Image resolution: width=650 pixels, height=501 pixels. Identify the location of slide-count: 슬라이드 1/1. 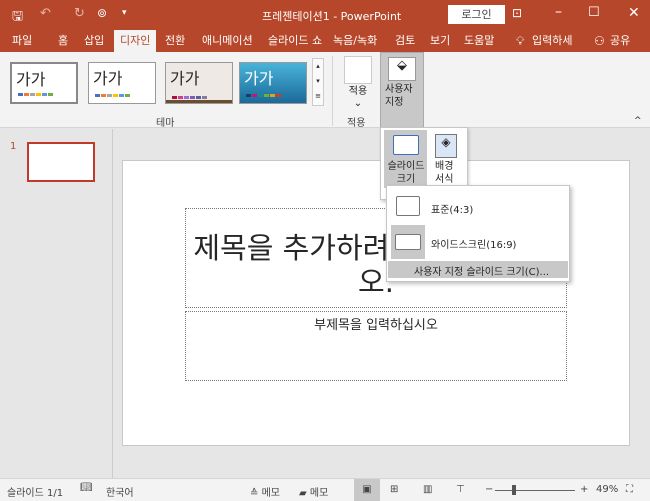
(35, 493).